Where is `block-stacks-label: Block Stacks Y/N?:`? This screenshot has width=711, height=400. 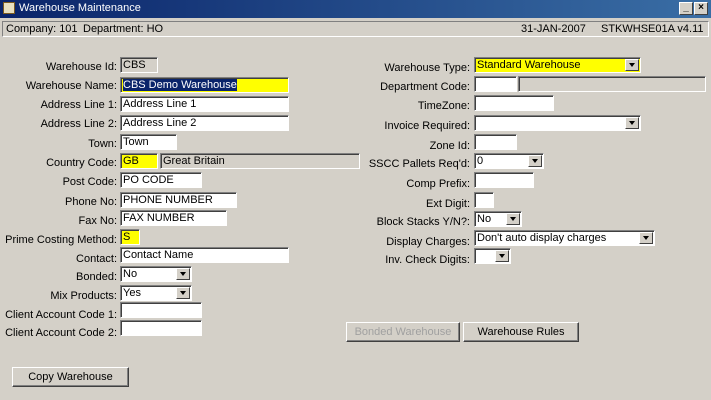 block-stacks-label: Block Stacks Y/N?: is located at coordinates (423, 222).